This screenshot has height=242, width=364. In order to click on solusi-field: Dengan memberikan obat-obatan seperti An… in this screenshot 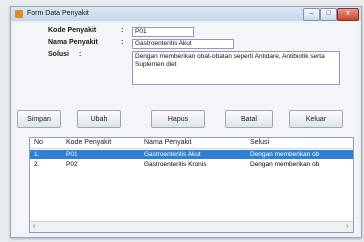, I will do `click(236, 68)`.